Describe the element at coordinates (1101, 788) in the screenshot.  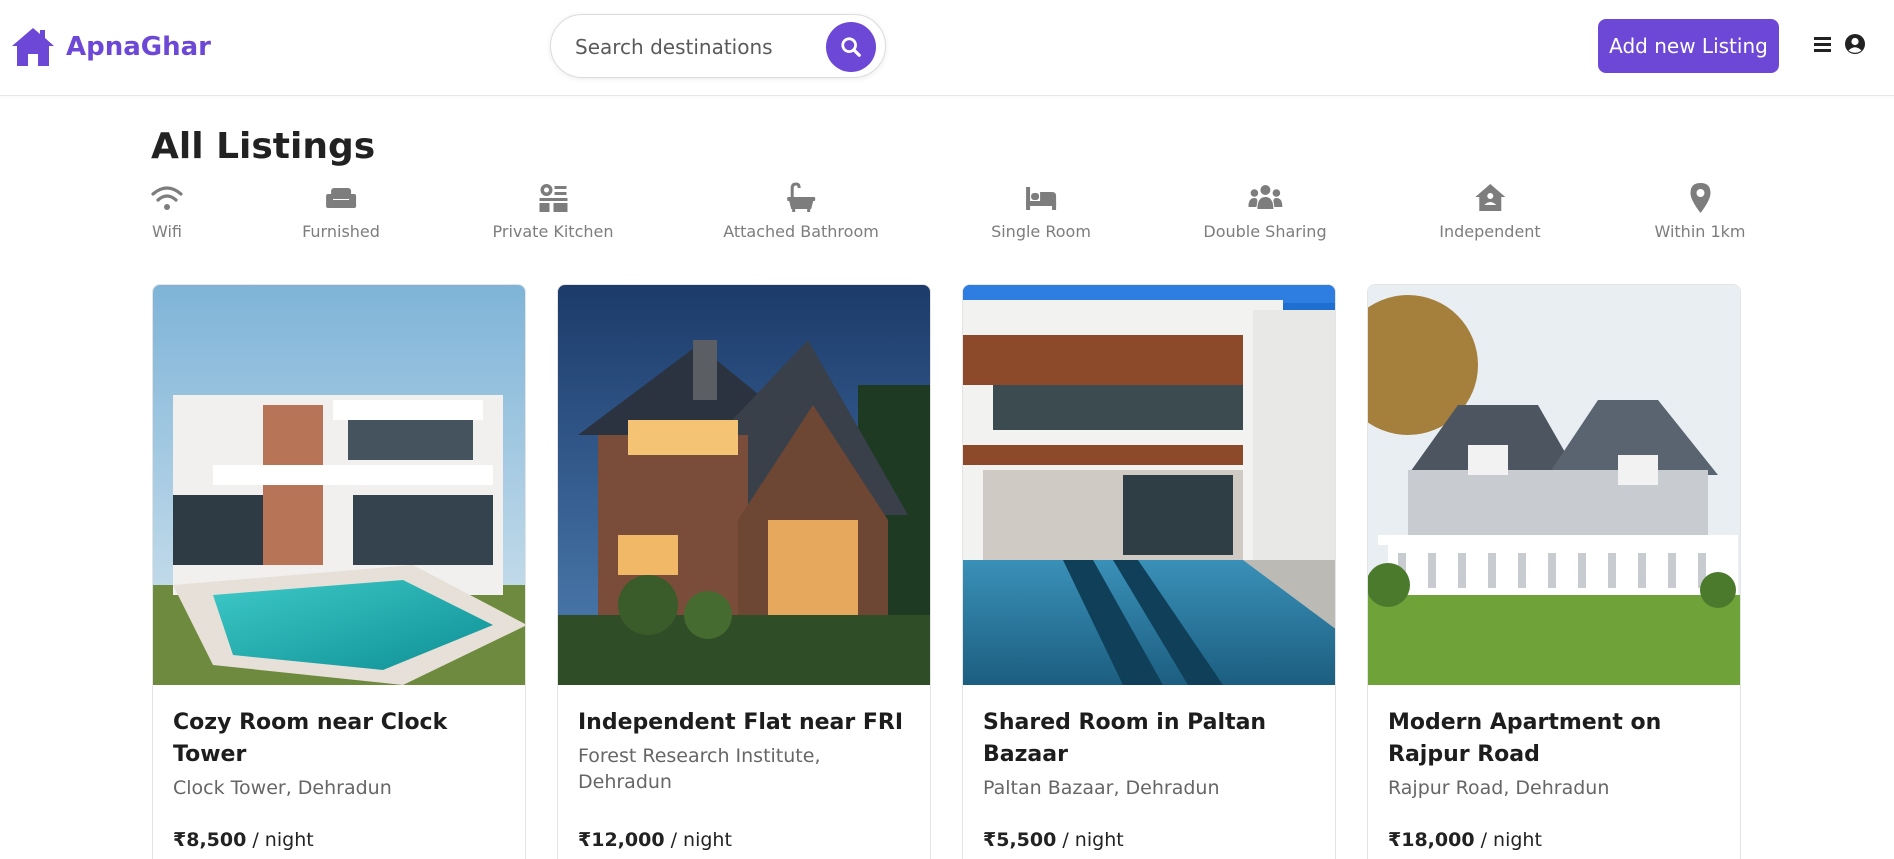
I see `listing-location: Paltan Bazaar, Dehradun` at that location.